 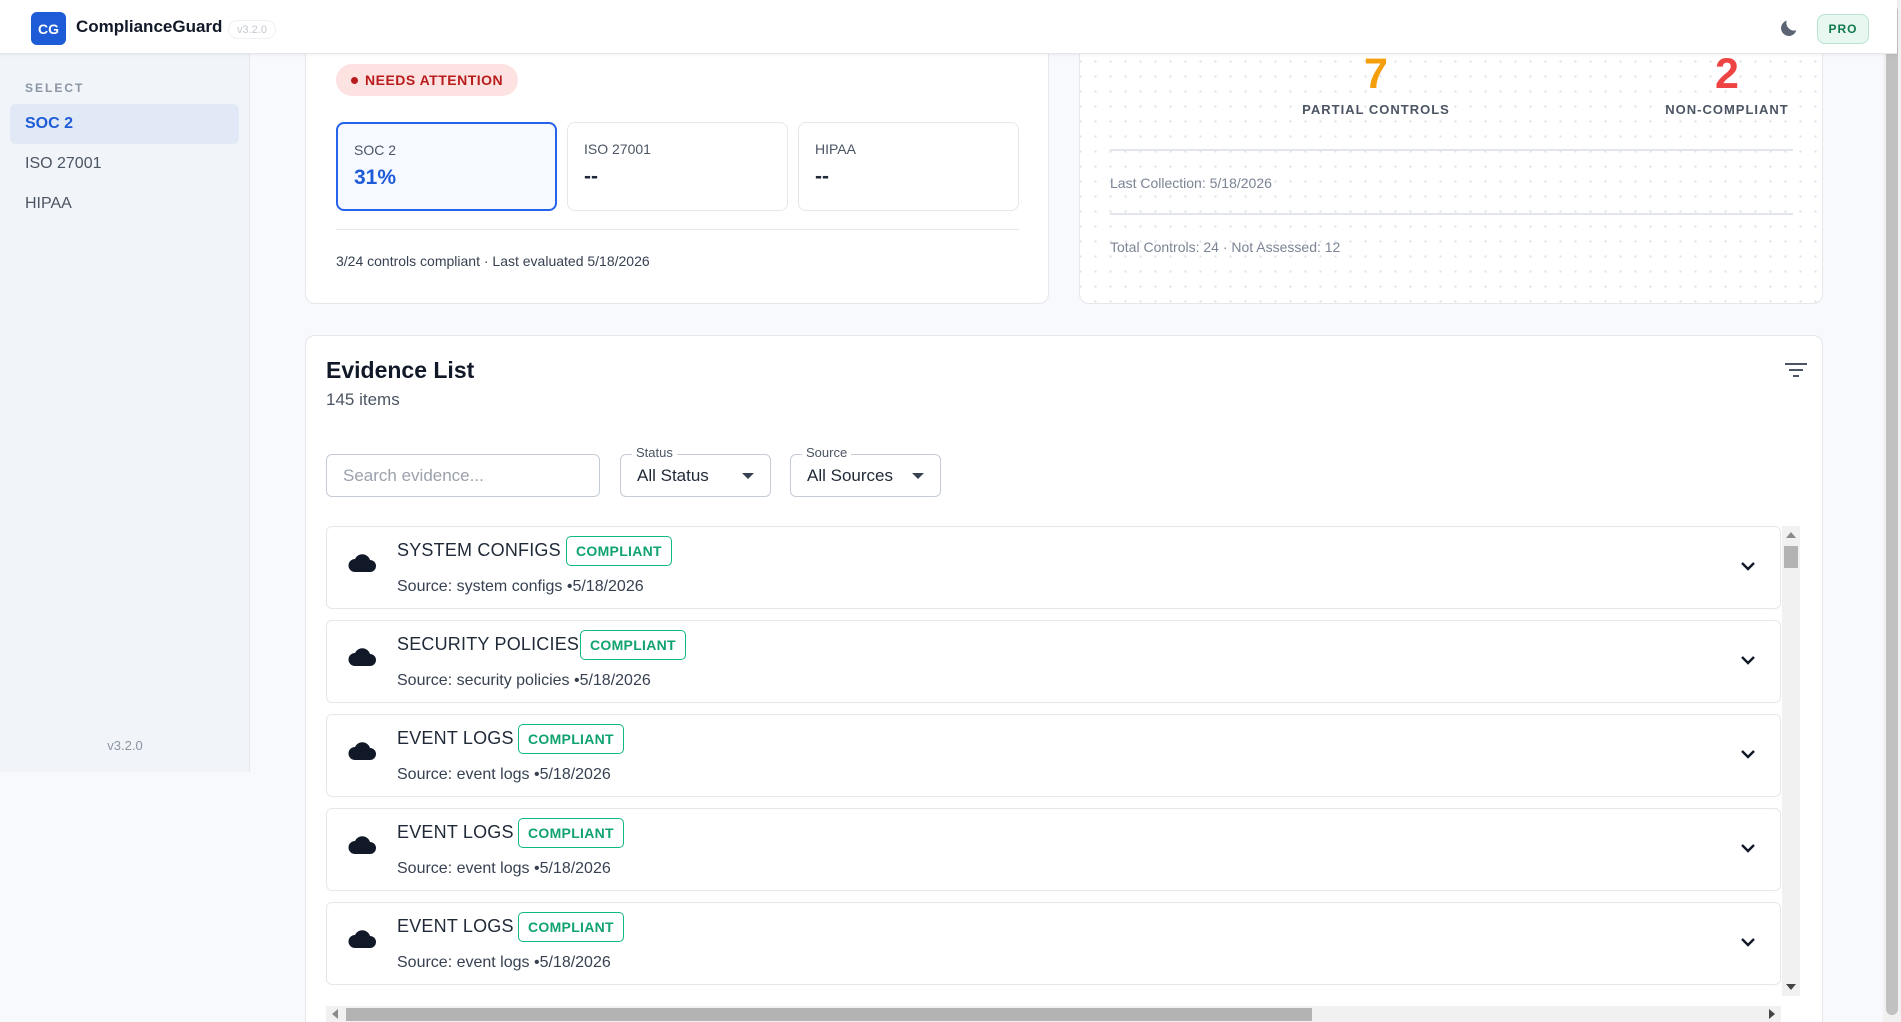 What do you see at coordinates (1376, 109) in the screenshot?
I see `partial-controls-label: PARTIAL CONTROLS` at bounding box center [1376, 109].